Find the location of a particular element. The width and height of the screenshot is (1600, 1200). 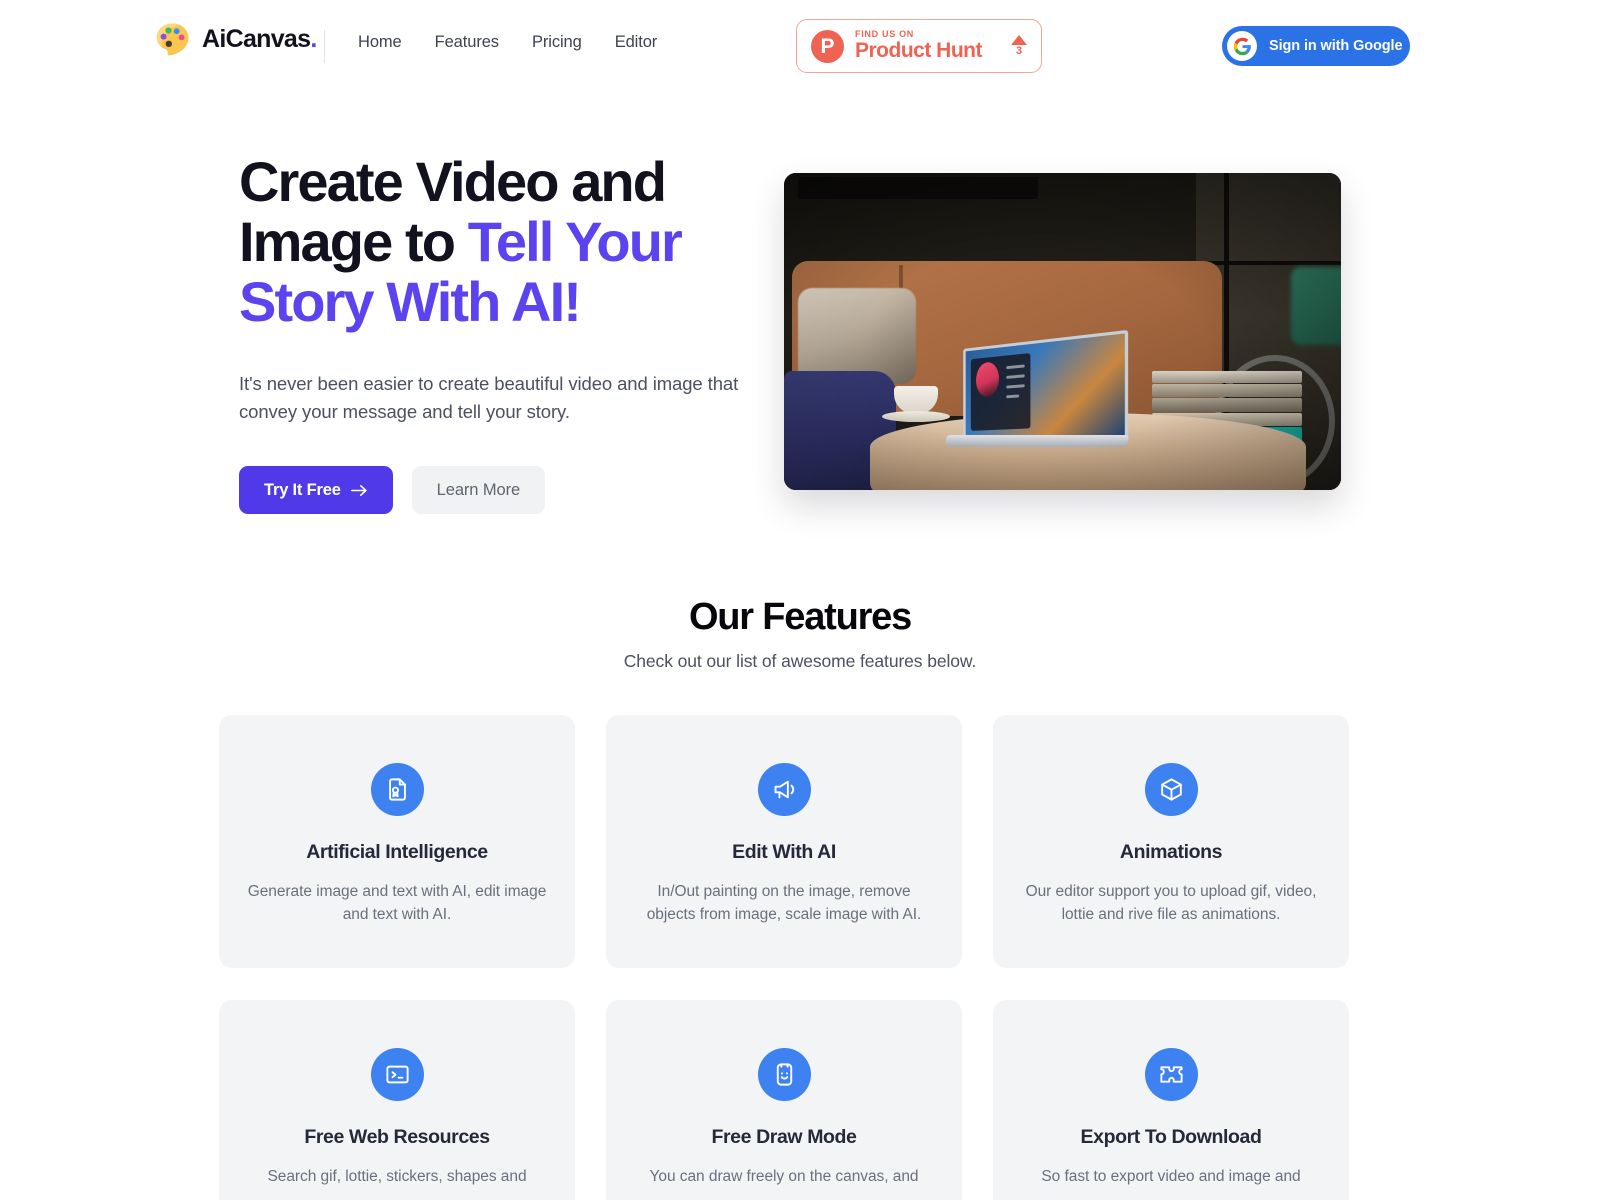

feature-card-description: Search gif, lottie, stickers, shapes and is located at coordinates (397, 1176).